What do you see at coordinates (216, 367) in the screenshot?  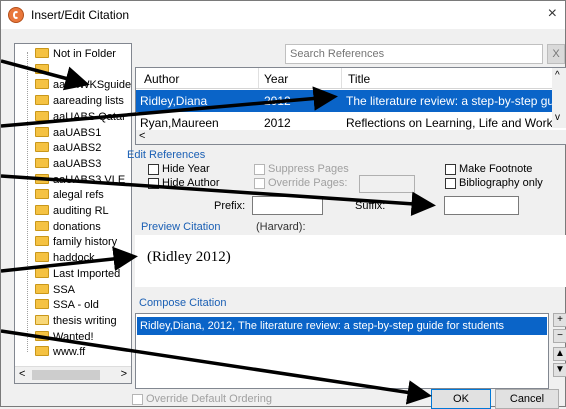 I see `arrow-to-ok` at bounding box center [216, 367].